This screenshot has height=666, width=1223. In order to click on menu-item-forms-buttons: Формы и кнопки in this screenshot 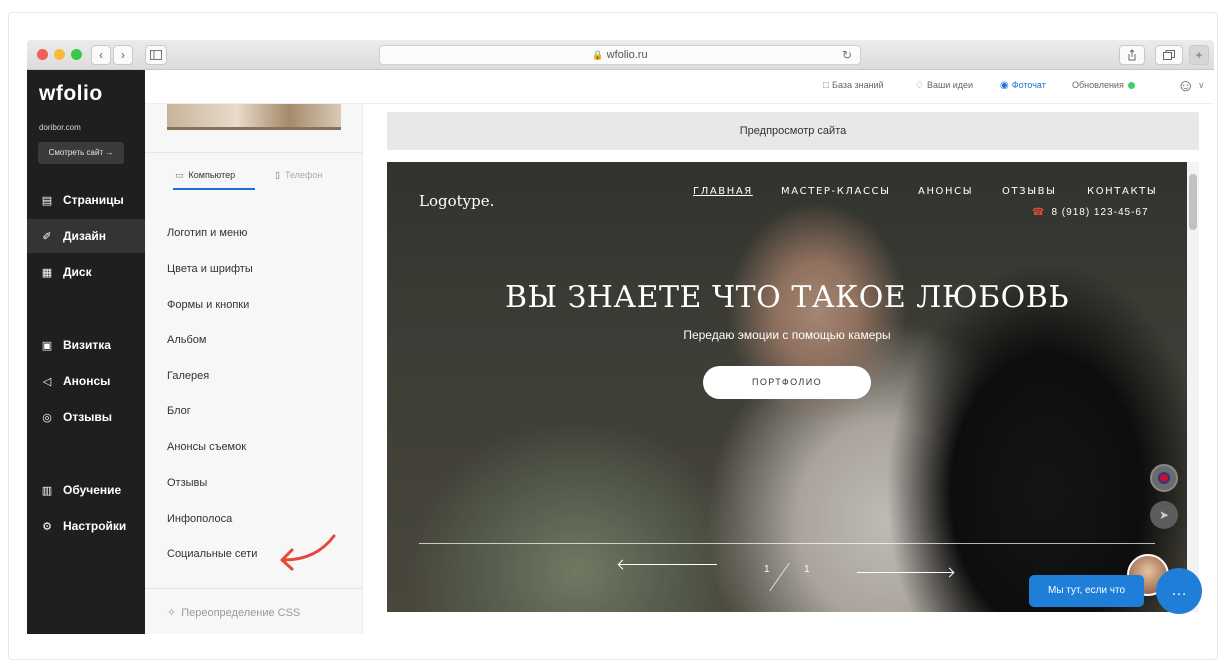, I will do `click(208, 305)`.